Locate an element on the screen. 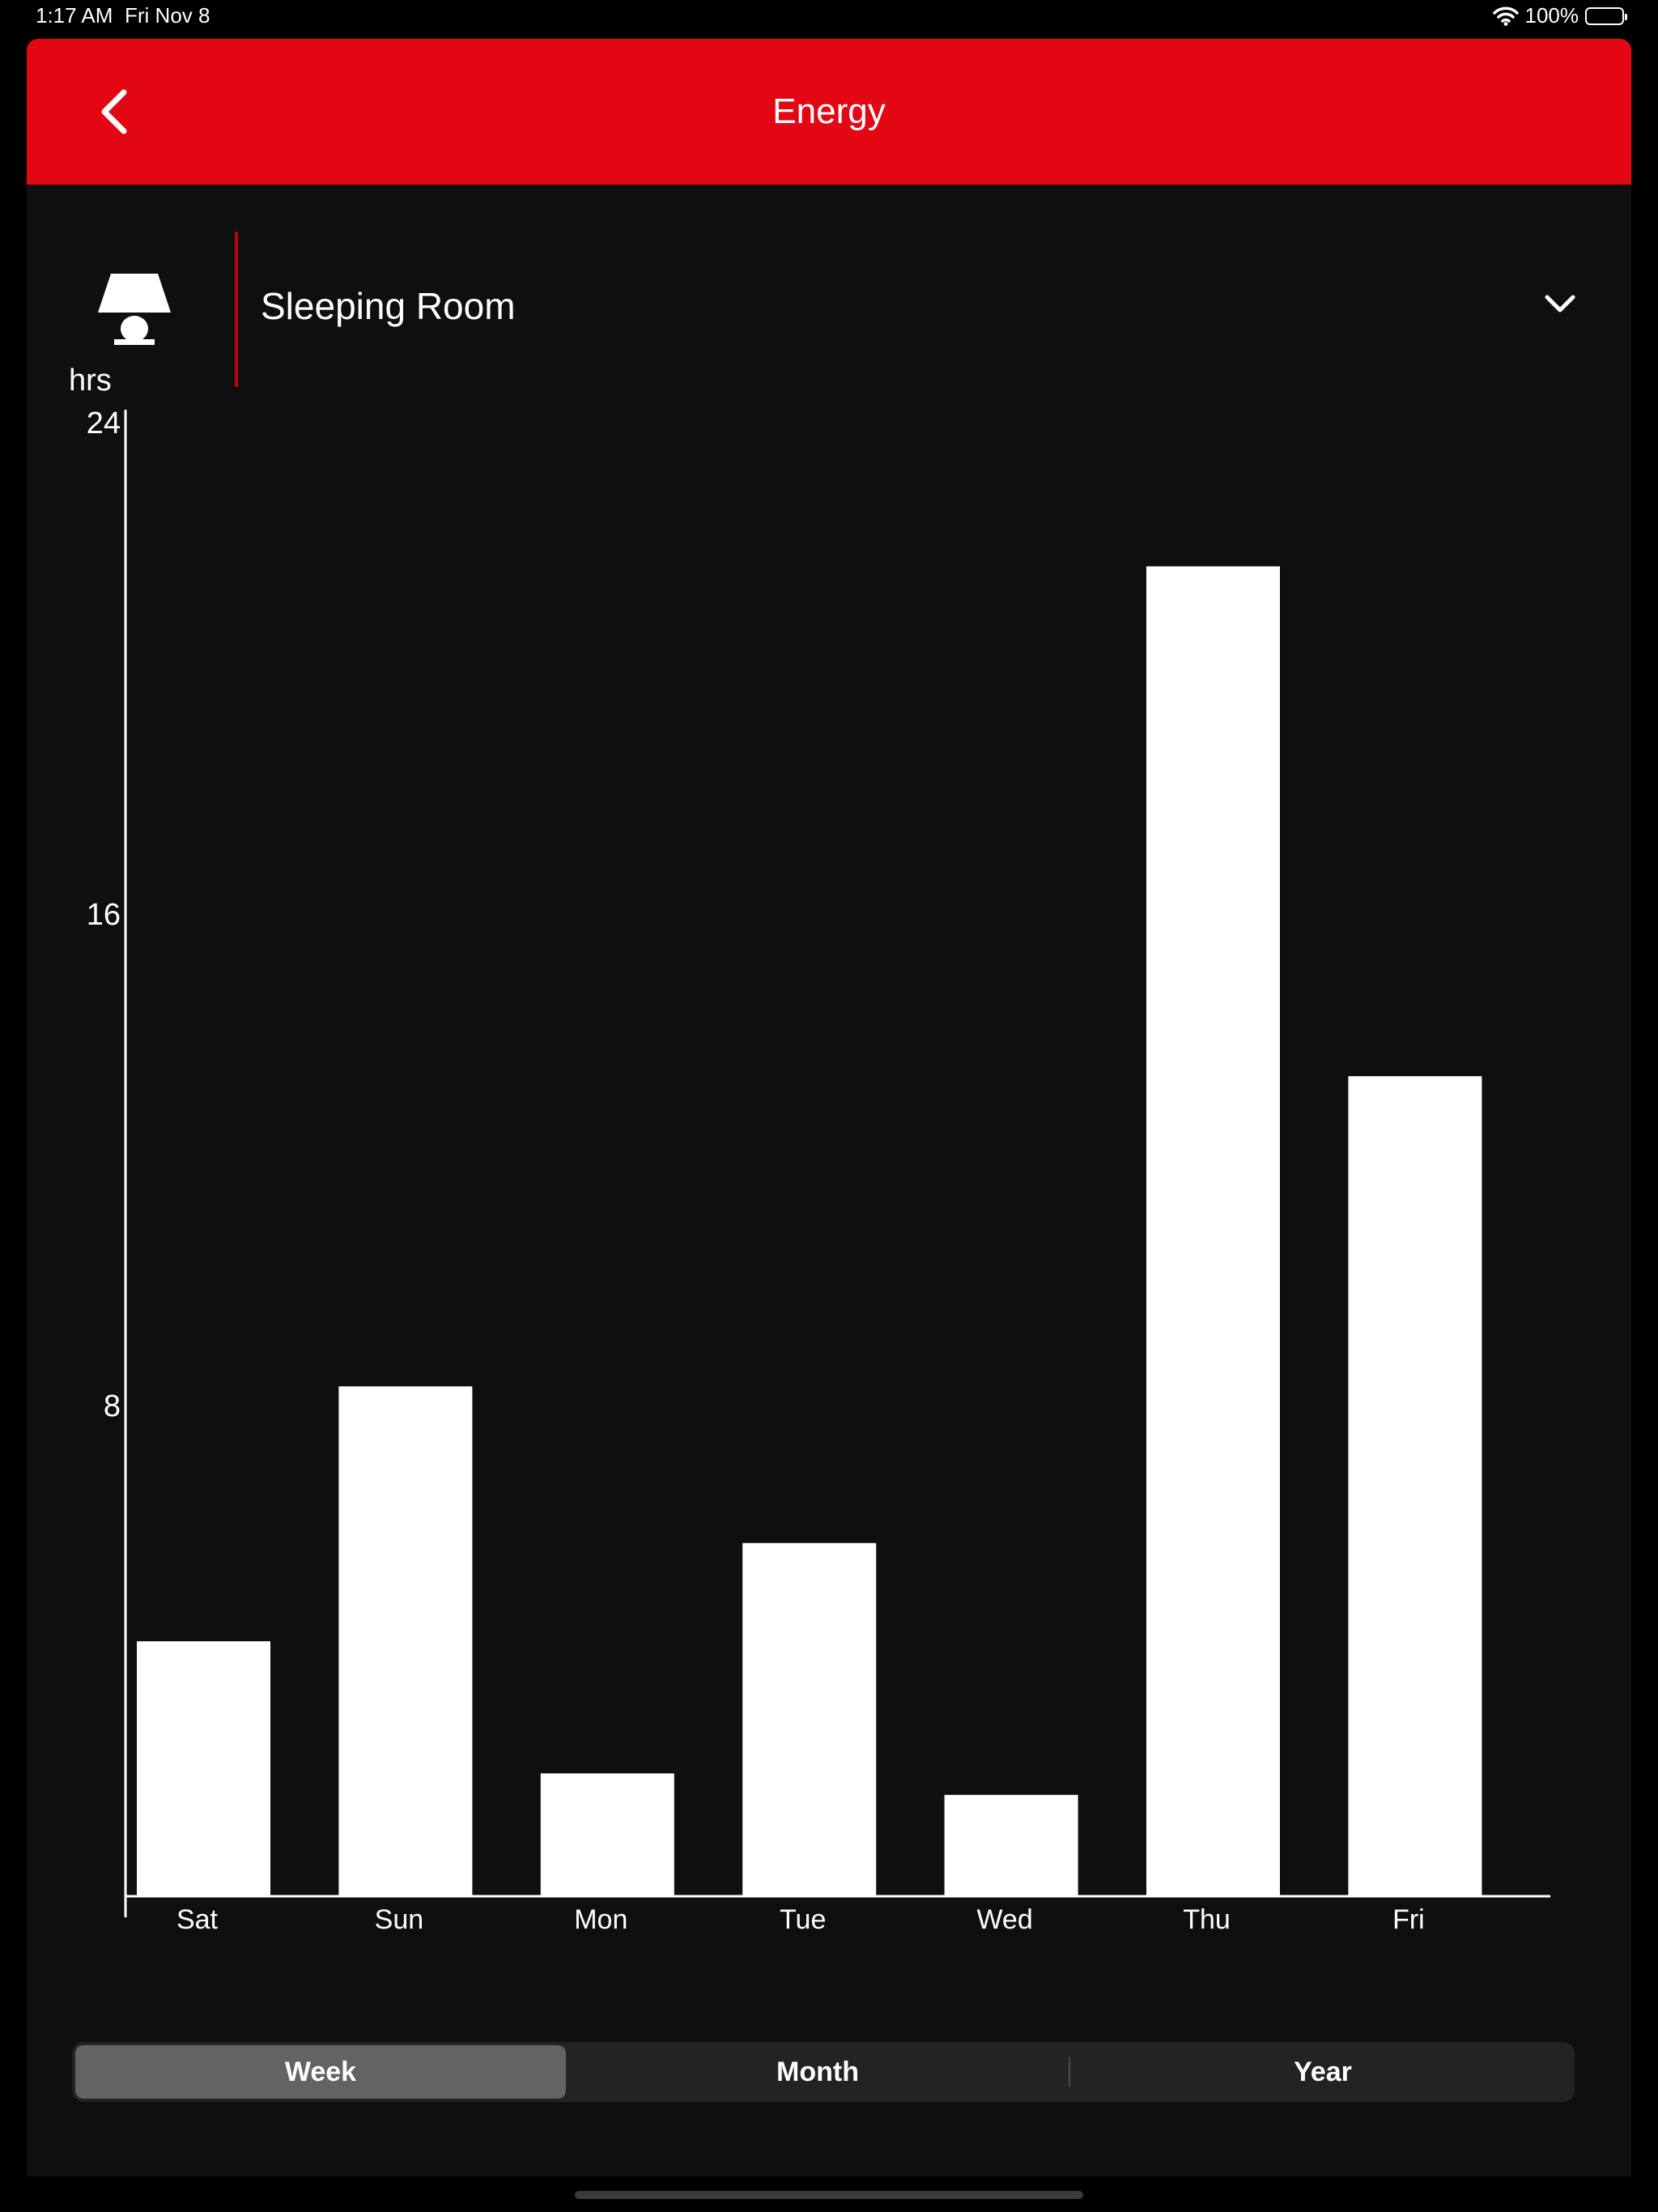 This screenshot has height=2212, width=1658. status-date: Fri Nov 8 is located at coordinates (167, 16).